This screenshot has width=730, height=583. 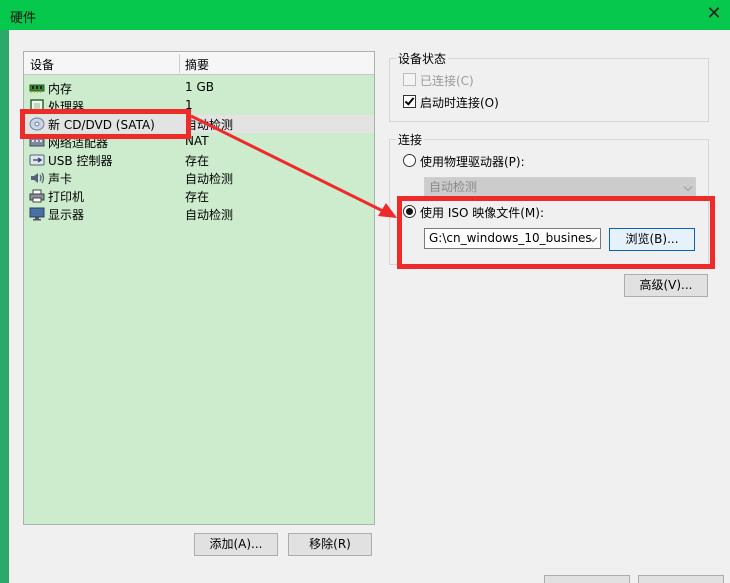 I want to click on annotation-arrow, so click(x=293, y=166).